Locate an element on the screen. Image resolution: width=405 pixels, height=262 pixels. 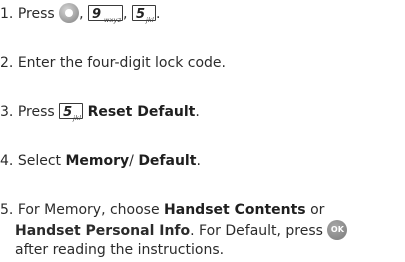
slash: / is located at coordinates (131, 161).